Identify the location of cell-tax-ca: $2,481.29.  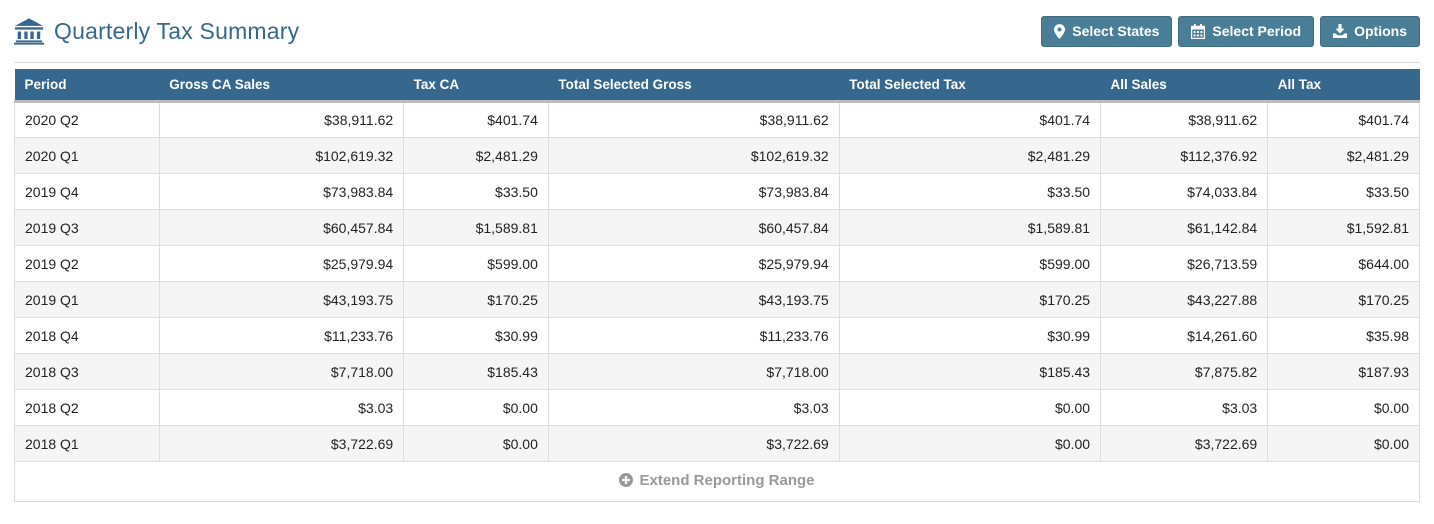
(476, 155).